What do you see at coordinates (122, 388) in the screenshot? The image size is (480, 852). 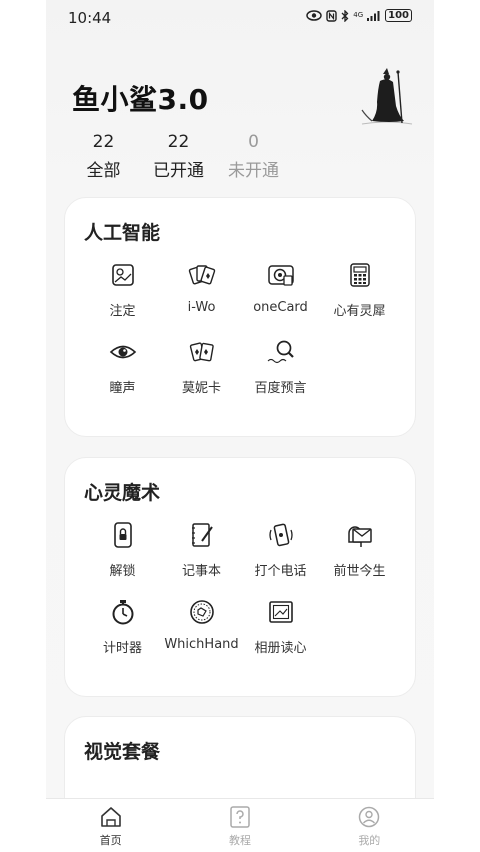 I see `feature-label: 瞳声` at bounding box center [122, 388].